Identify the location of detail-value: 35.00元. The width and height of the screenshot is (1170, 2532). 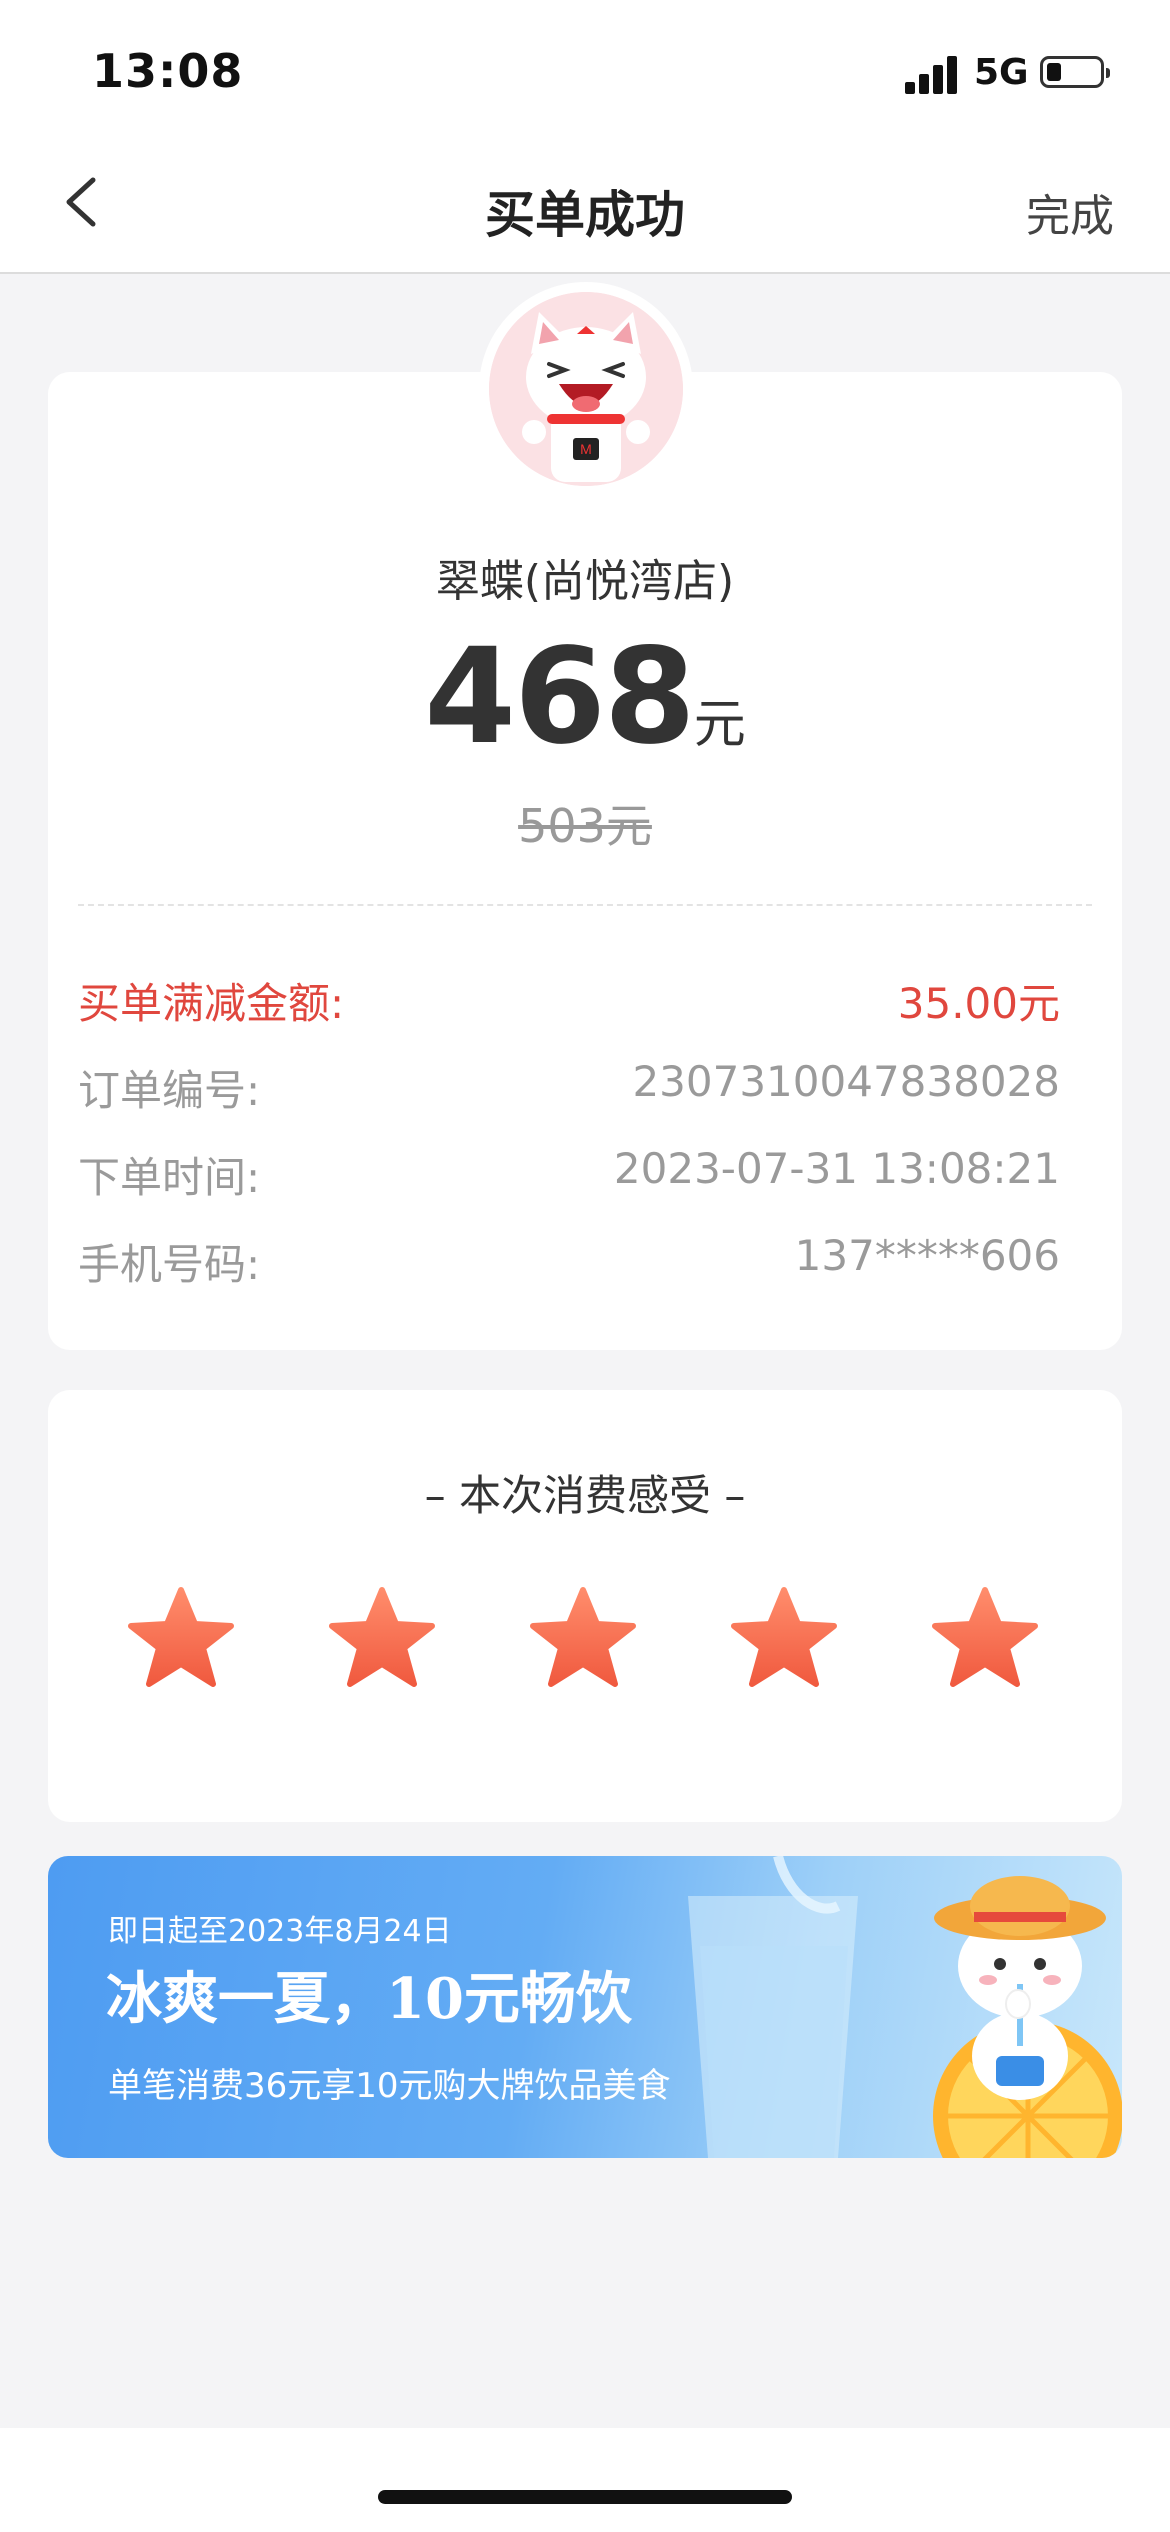
(978, 1003).